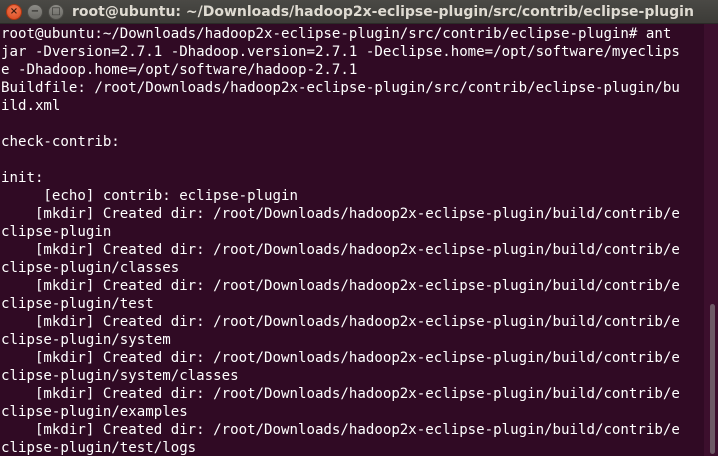 The image size is (718, 456). Describe the element at coordinates (99, 448) in the screenshot. I see `terminal-line: clipse-plugin/test/logs` at that location.